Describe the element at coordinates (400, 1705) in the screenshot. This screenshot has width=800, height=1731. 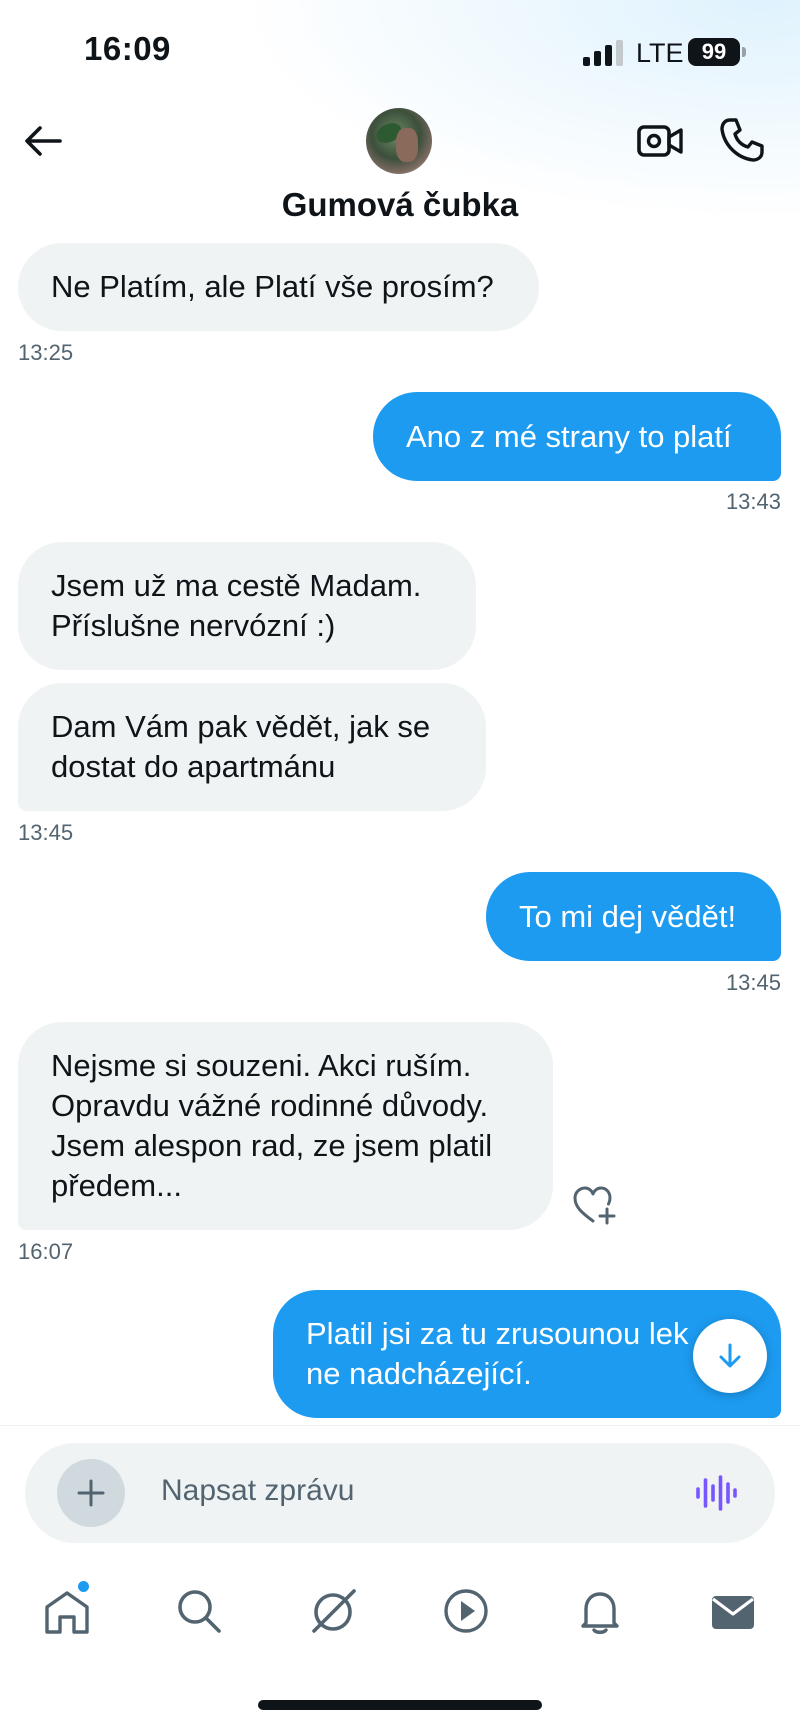
I see `home-indicator` at that location.